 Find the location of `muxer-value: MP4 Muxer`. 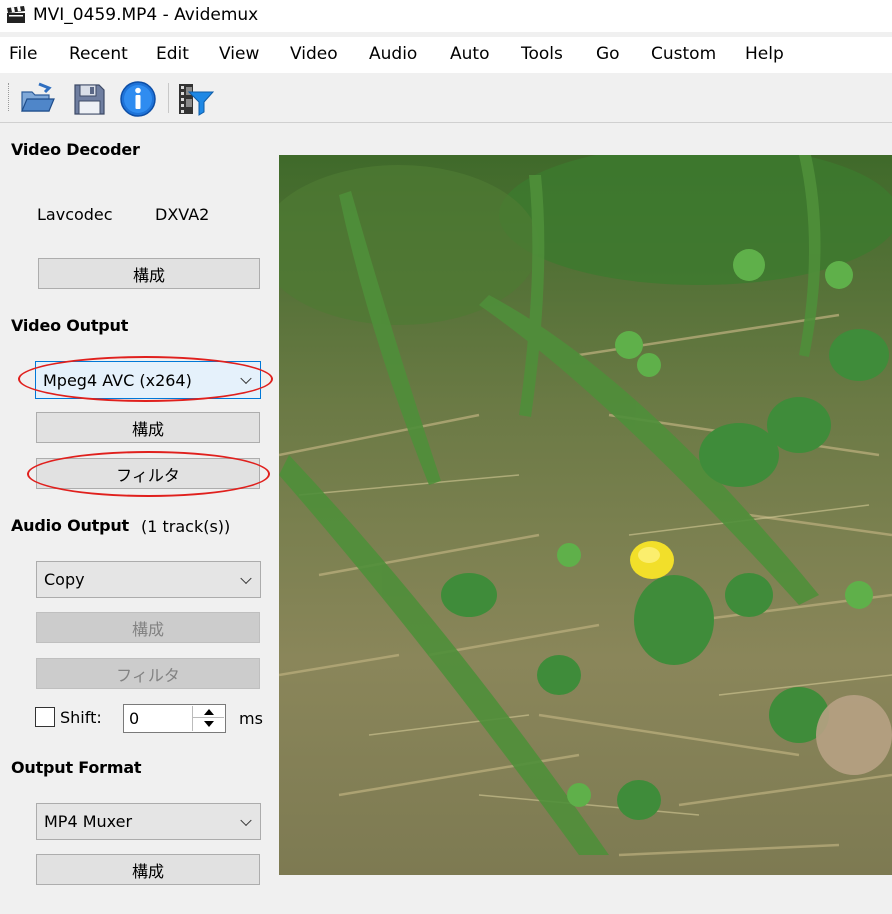

muxer-value: MP4 Muxer is located at coordinates (88, 821).